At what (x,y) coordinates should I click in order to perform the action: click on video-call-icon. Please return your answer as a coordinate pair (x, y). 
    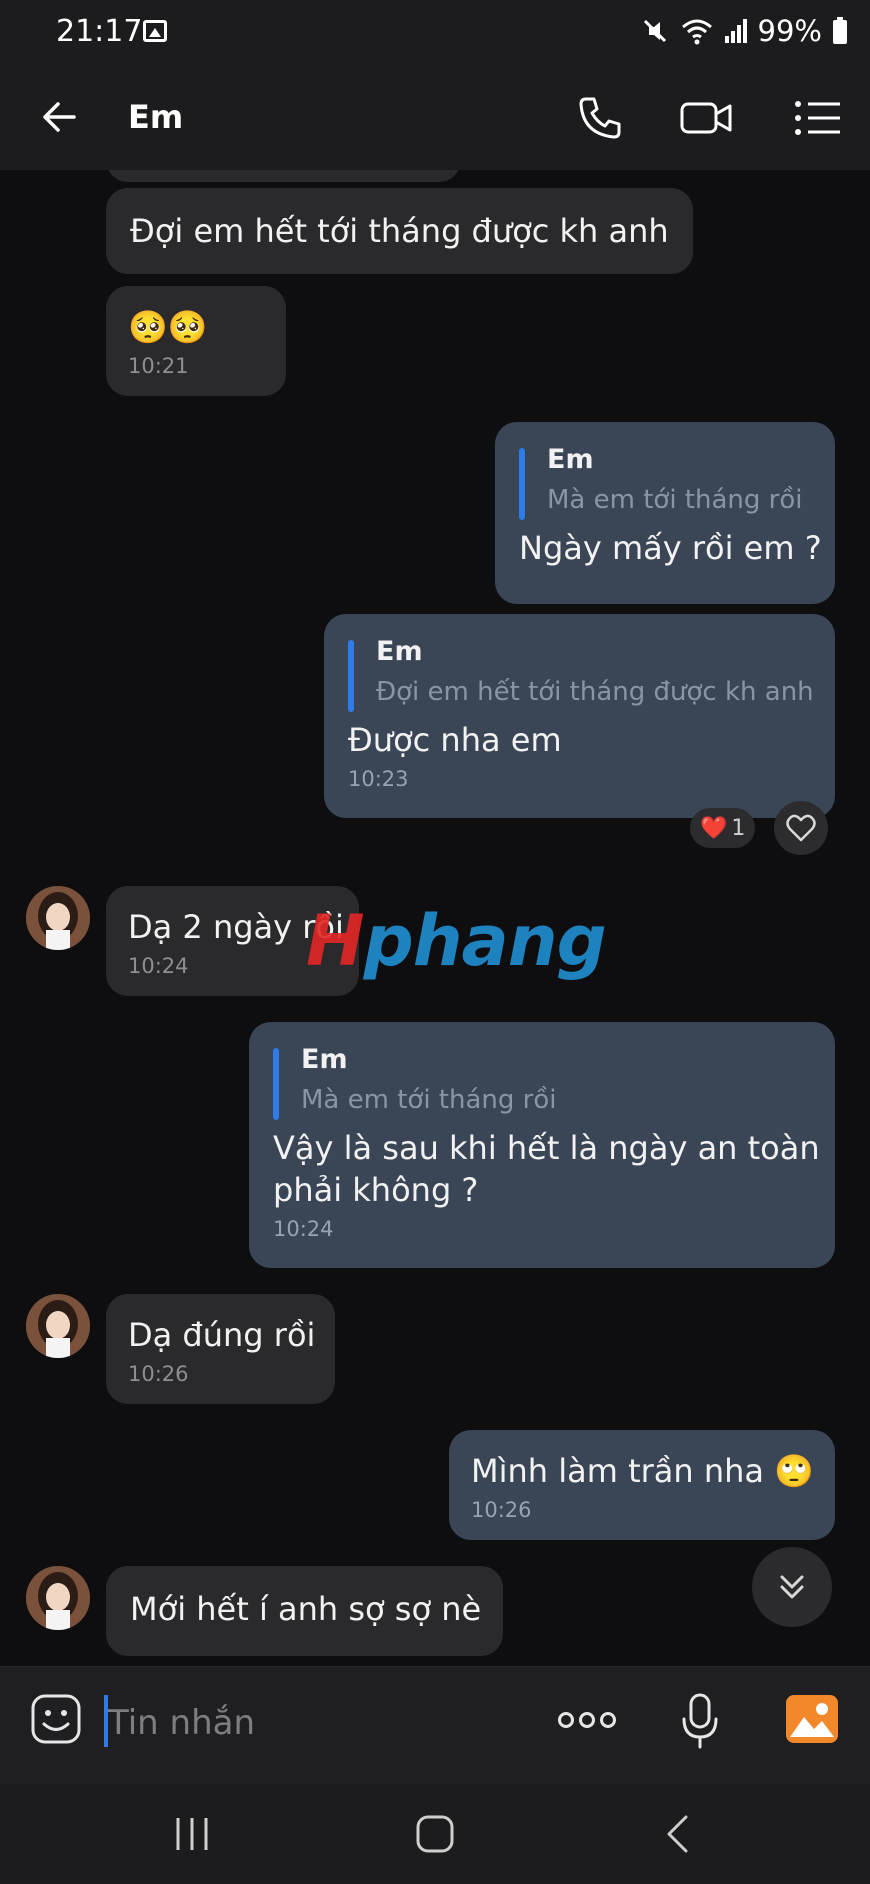
    Looking at the image, I should click on (706, 118).